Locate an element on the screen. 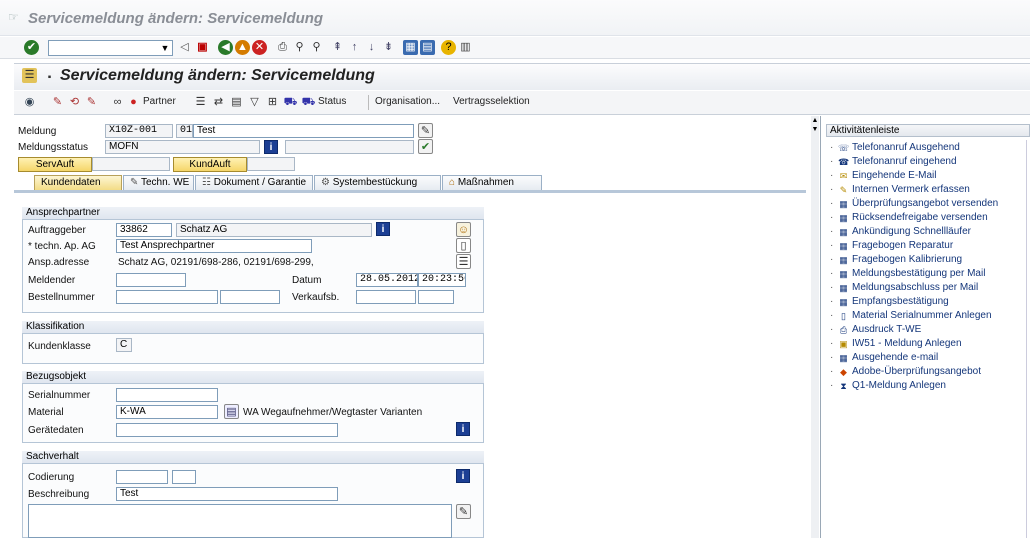 This screenshot has height=538, width=1030. tab-massnahmen: ⌂ Maßnahmen is located at coordinates (492, 182).